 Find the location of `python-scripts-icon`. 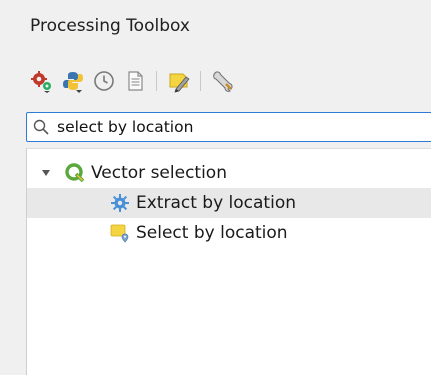

python-scripts-icon is located at coordinates (73, 82).